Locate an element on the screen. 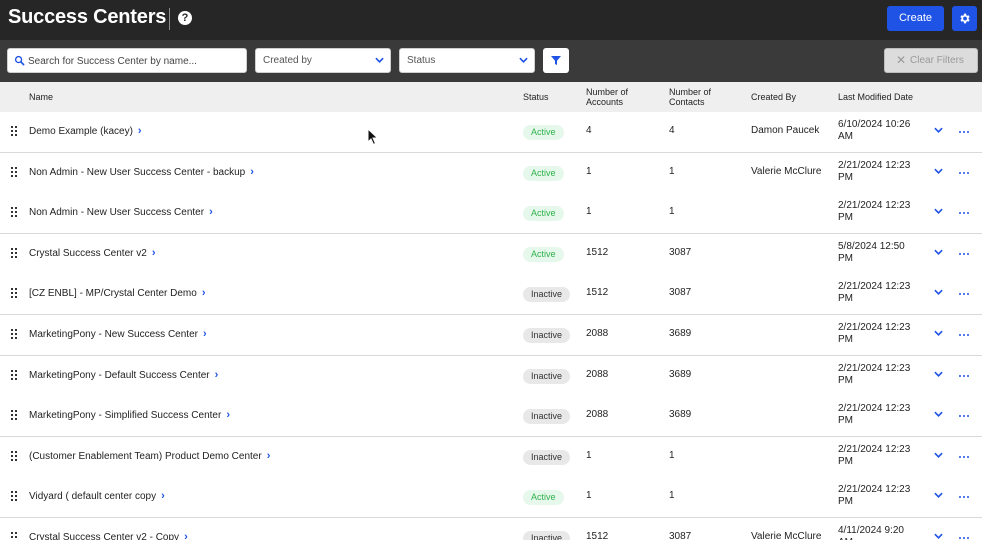 The width and height of the screenshot is (982, 540). success-center-name-link: MarketingPony - New Success Center › is located at coordinates (118, 334).